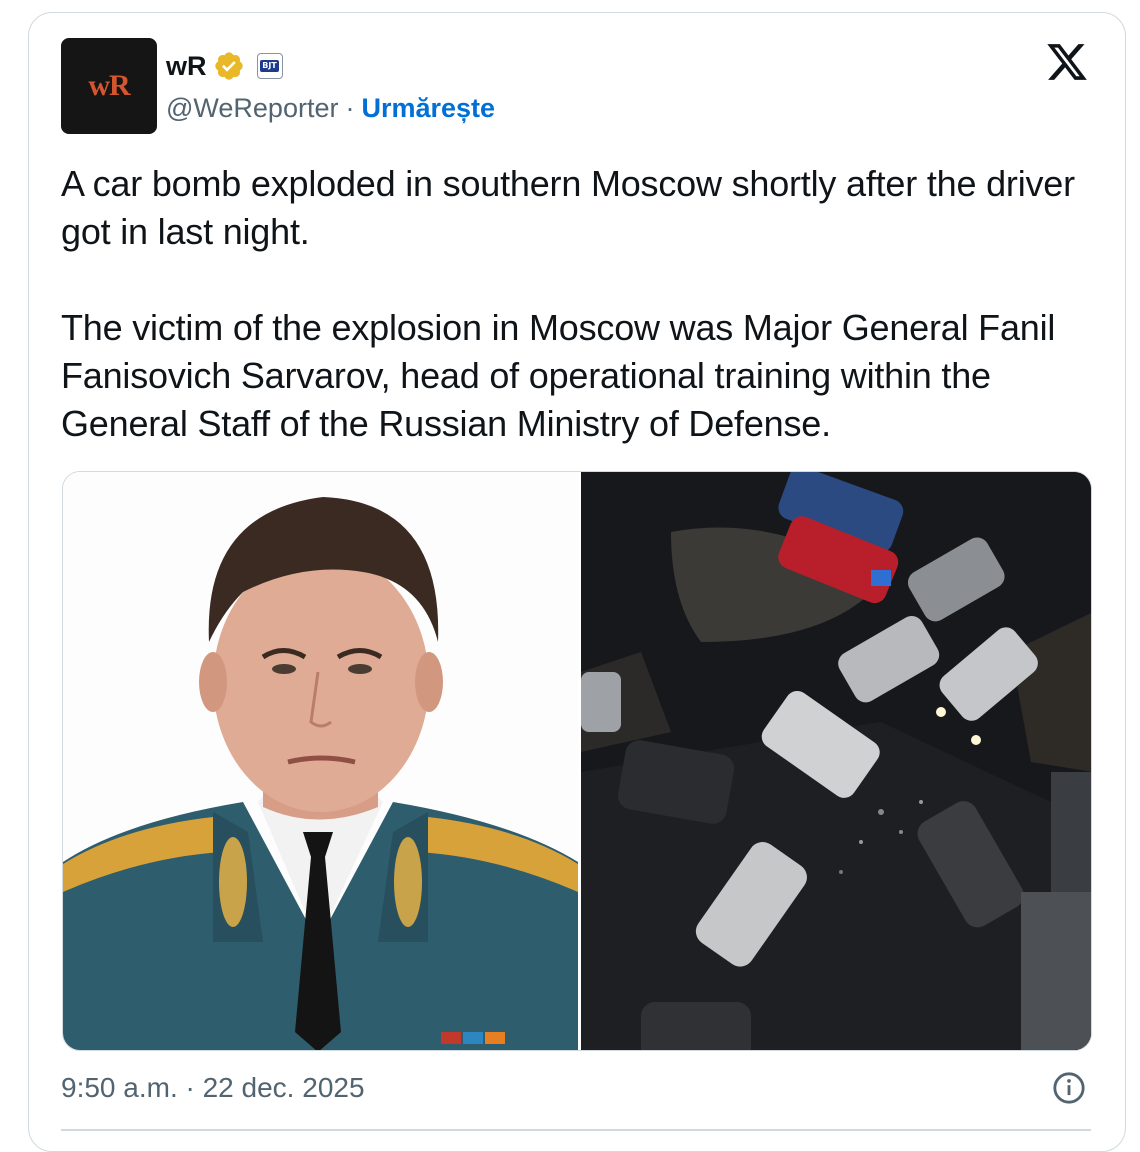 The height and width of the screenshot is (1152, 1140). Describe the element at coordinates (1069, 1088) in the screenshot. I see `info-icon` at that location.